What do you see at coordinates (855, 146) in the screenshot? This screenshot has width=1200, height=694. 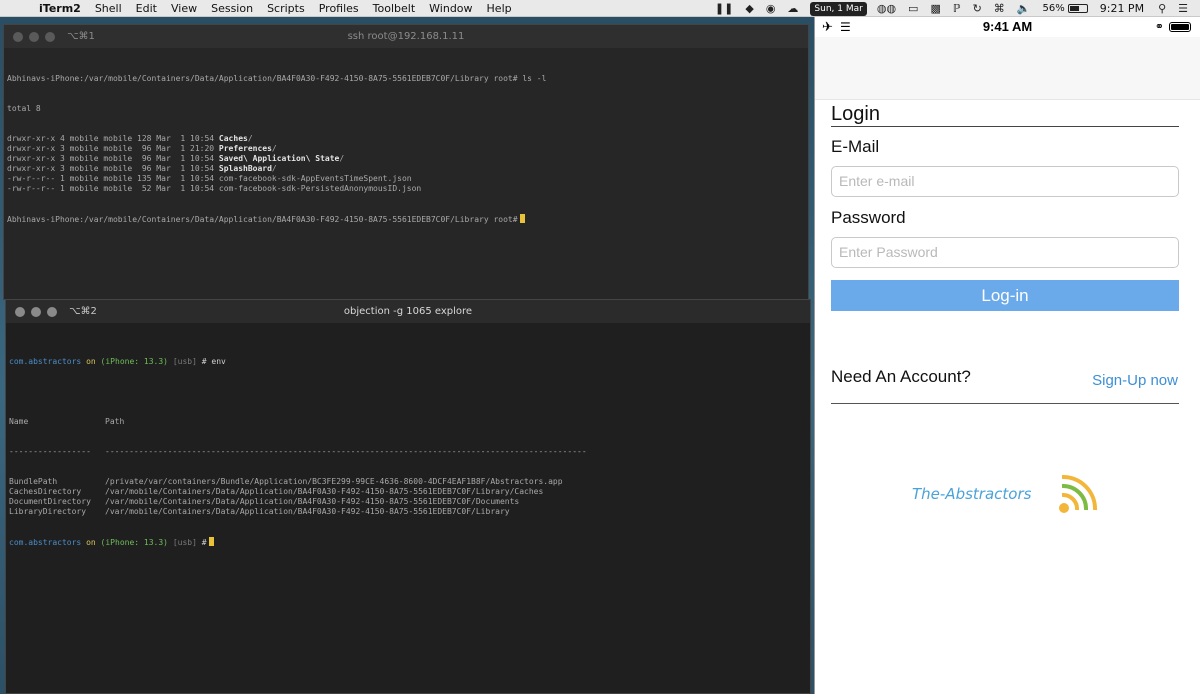 I see `email-label: E-Mail` at bounding box center [855, 146].